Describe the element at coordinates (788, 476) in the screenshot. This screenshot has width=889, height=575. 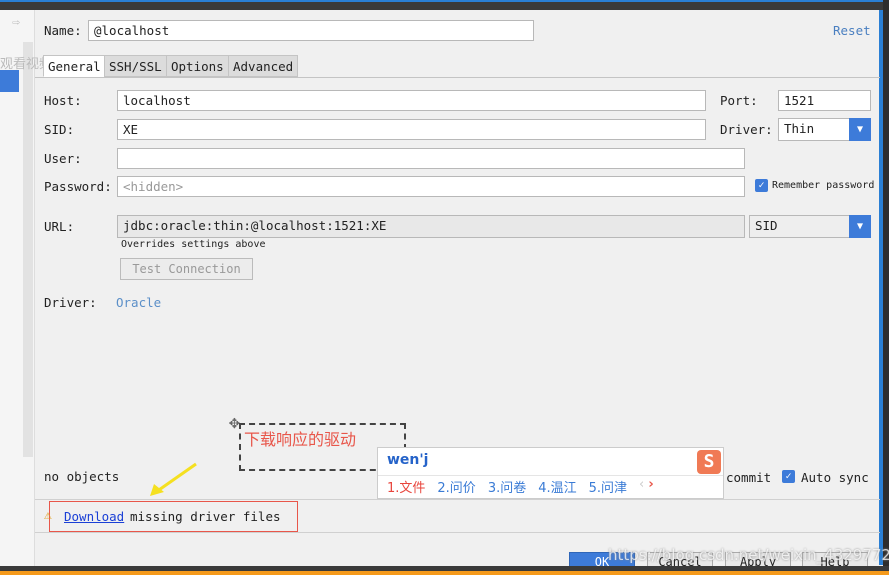
I see `auto-sync-checkbox: ✓` at that location.